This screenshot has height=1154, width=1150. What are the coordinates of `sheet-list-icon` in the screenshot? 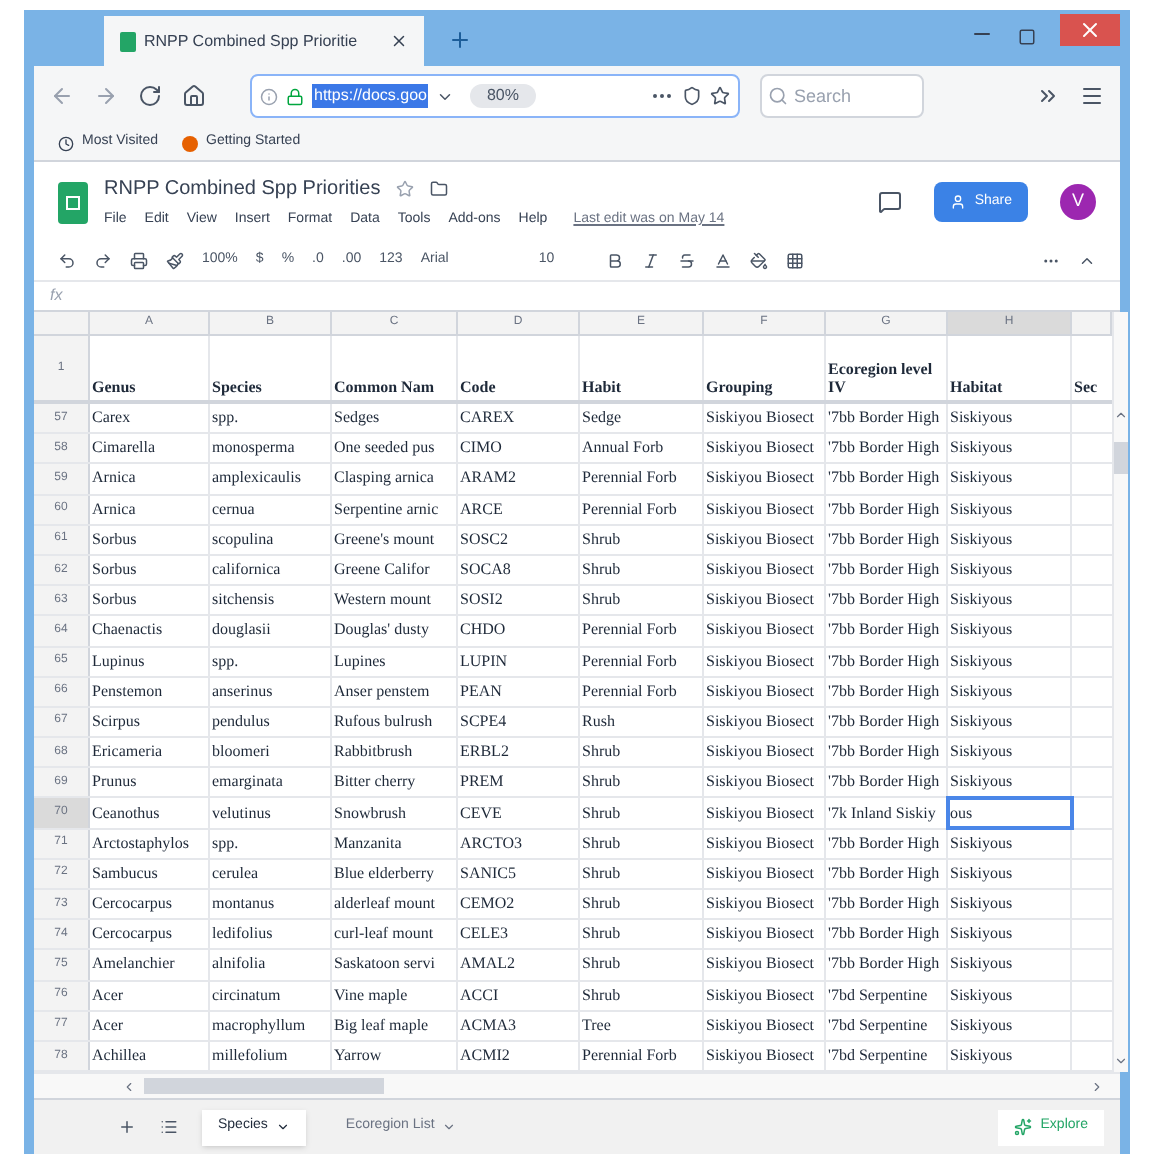 It's located at (169, 1127).